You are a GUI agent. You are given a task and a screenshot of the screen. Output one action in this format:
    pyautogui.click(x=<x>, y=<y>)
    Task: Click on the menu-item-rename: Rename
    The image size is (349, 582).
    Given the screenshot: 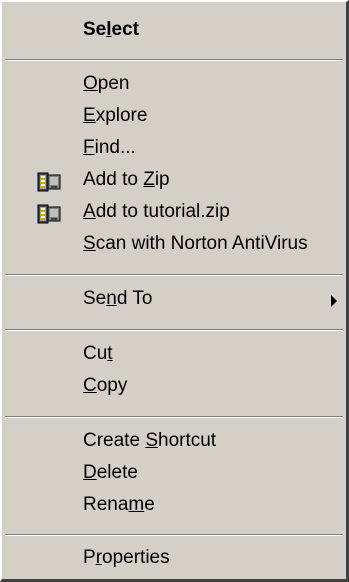 What is the action you would take?
    pyautogui.click(x=174, y=506)
    